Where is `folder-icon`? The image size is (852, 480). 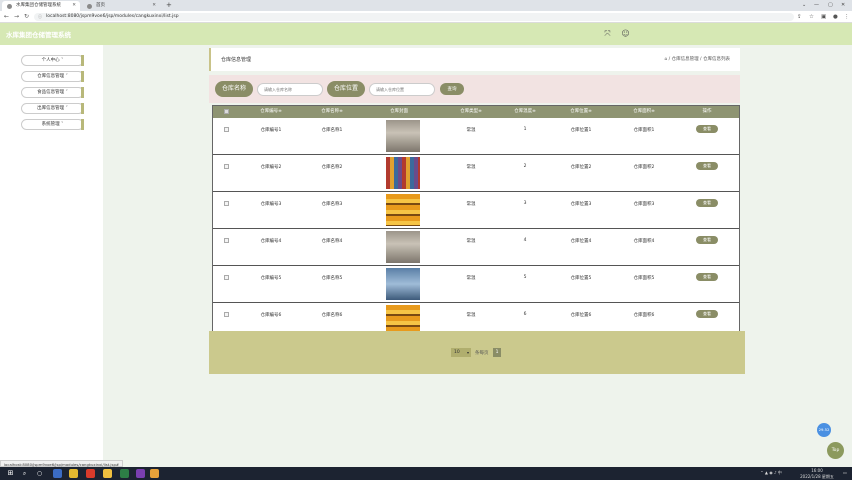
folder-icon is located at coordinates (107, 473).